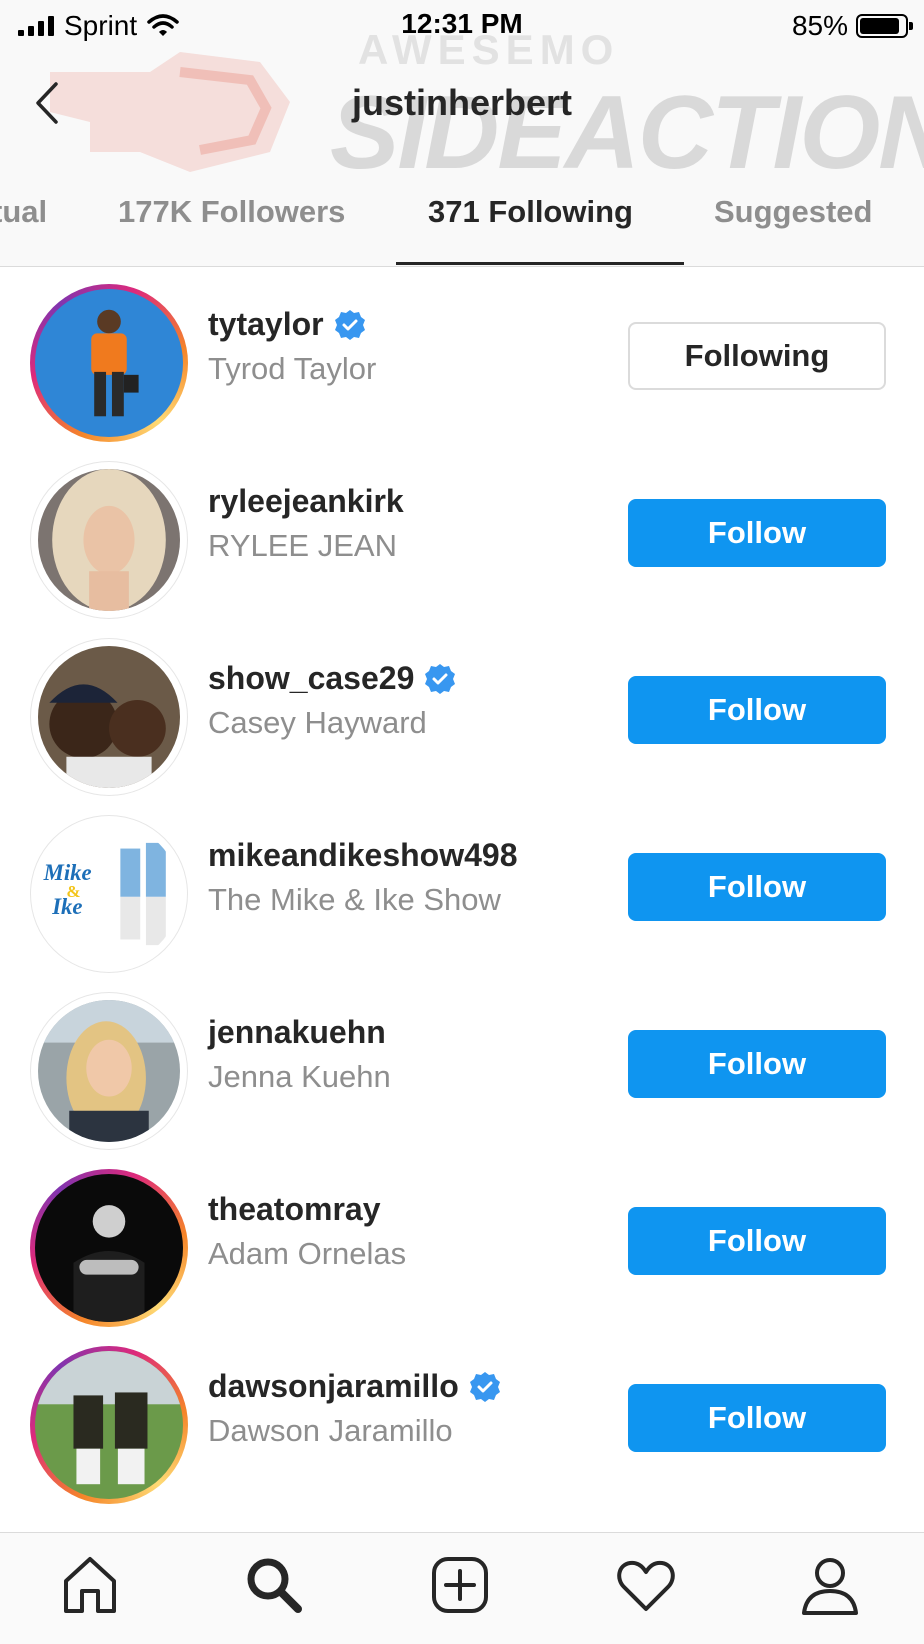 This screenshot has height=1644, width=924. I want to click on full-name: Jenna Kuehn, so click(299, 1076).